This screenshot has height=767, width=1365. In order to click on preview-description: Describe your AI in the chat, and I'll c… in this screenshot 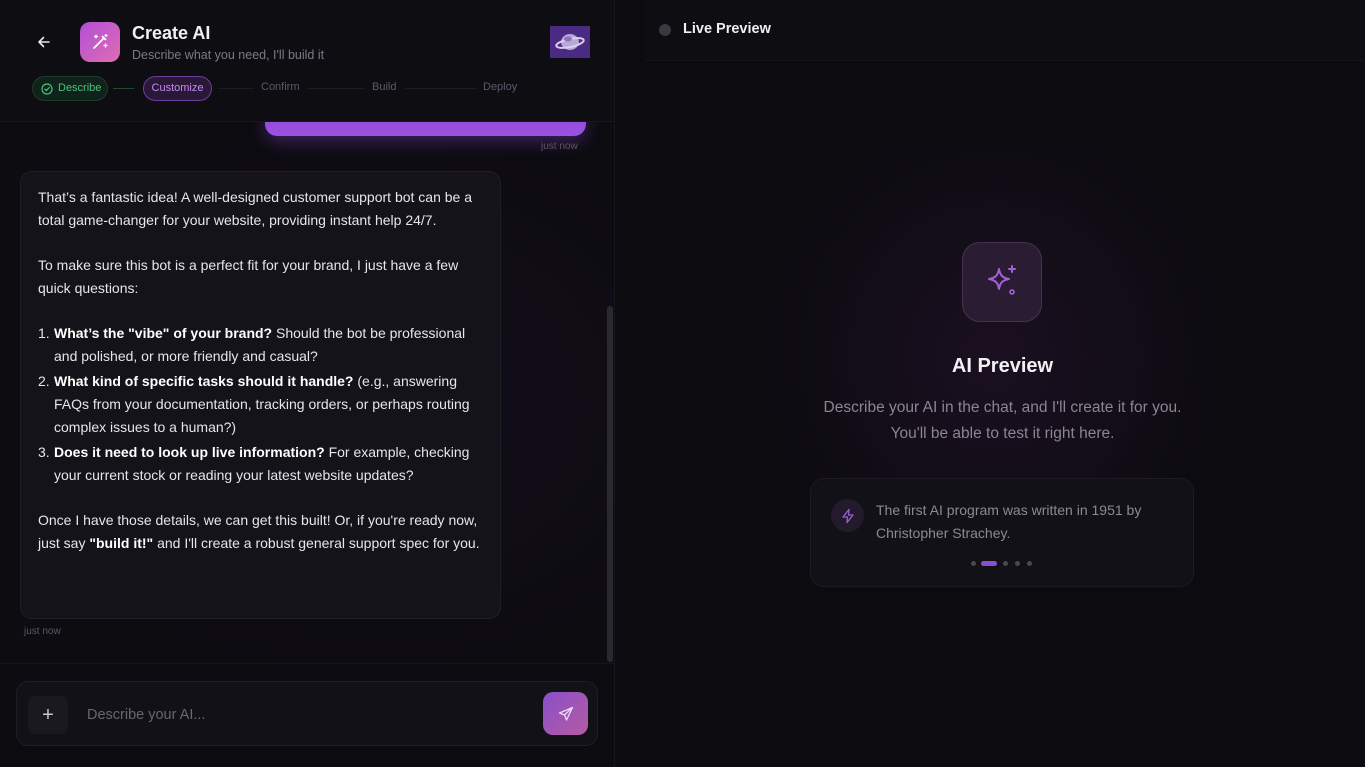, I will do `click(1002, 420)`.